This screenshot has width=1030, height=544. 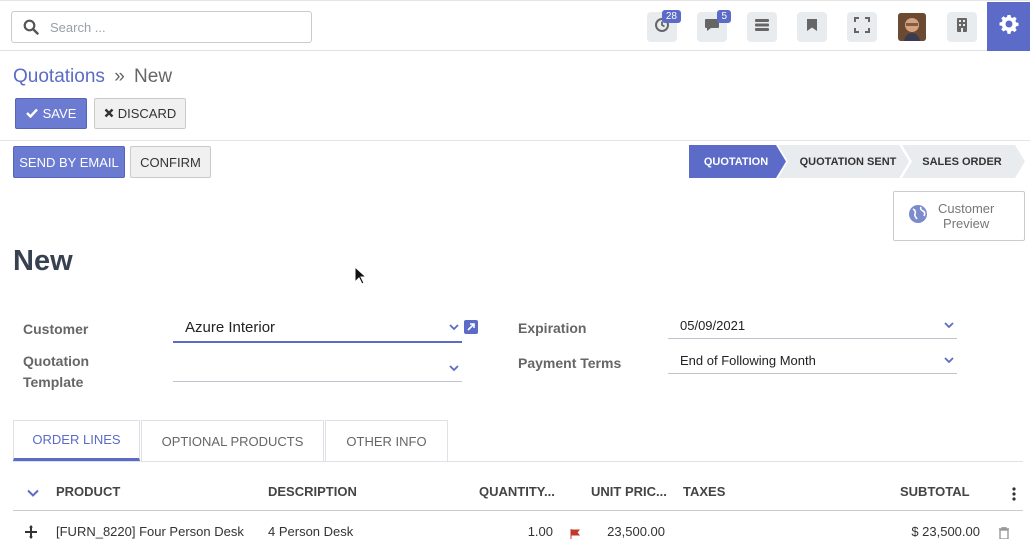 I want to click on quotation-template-field, so click(x=317, y=369).